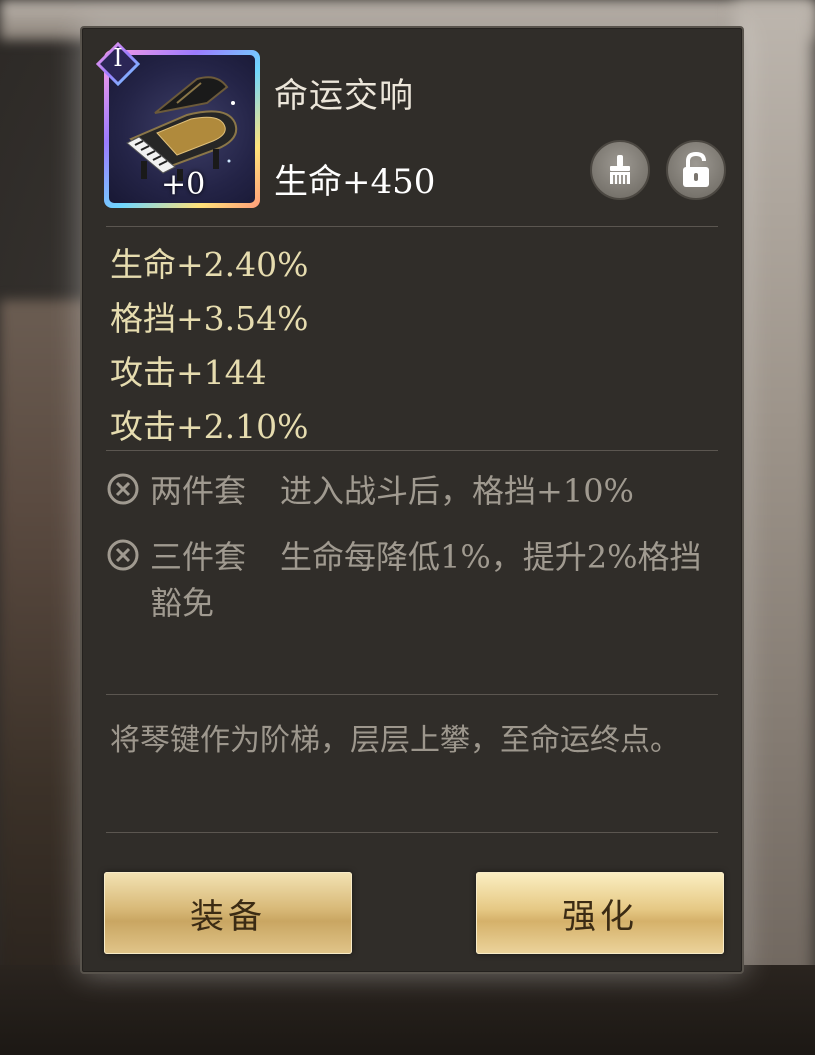 This screenshot has width=815, height=1055. What do you see at coordinates (45, 650) in the screenshot?
I see `background-left` at bounding box center [45, 650].